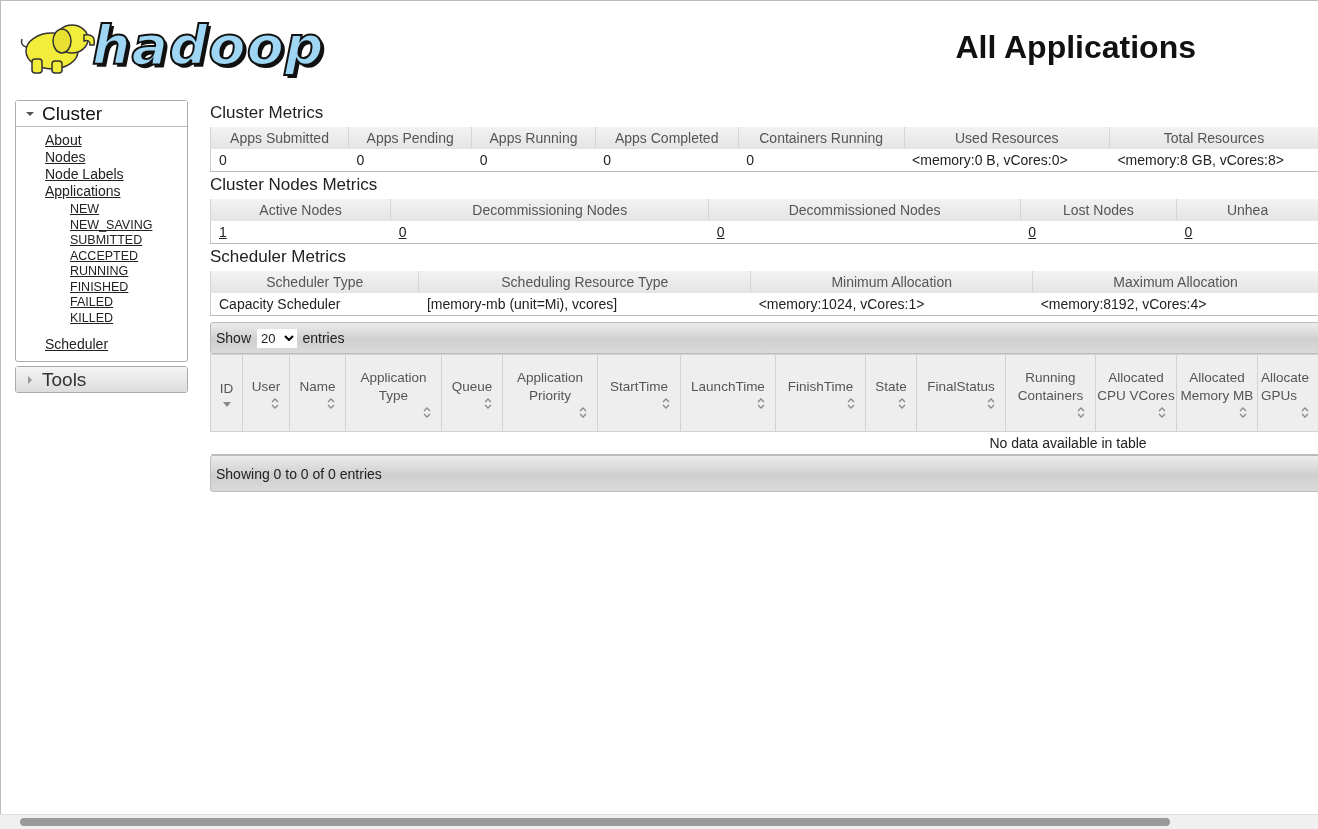 The height and width of the screenshot is (829, 1318). What do you see at coordinates (84, 174) in the screenshot?
I see `sidebar-link: Node Labels` at bounding box center [84, 174].